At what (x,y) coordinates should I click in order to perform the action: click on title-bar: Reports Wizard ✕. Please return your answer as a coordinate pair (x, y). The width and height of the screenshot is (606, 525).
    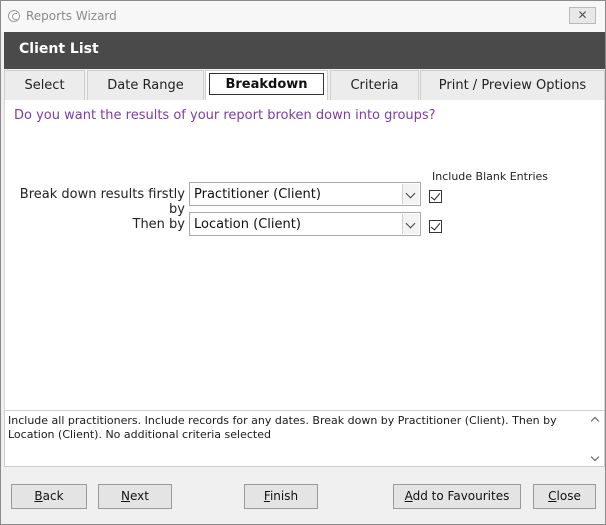
    Looking at the image, I should click on (303, 16).